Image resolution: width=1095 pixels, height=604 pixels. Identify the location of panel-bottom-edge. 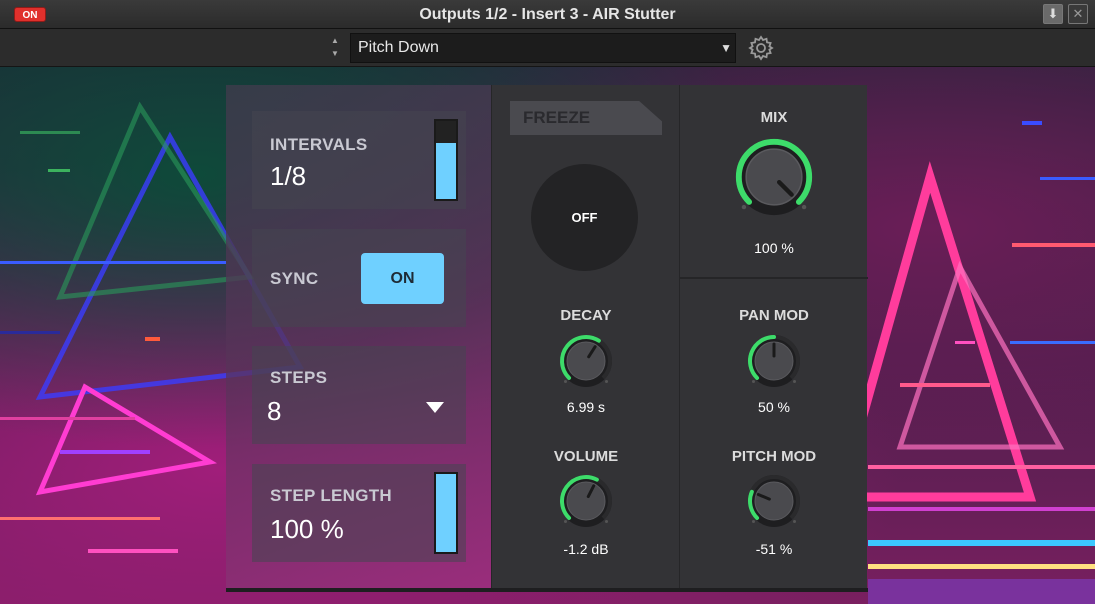
(547, 590).